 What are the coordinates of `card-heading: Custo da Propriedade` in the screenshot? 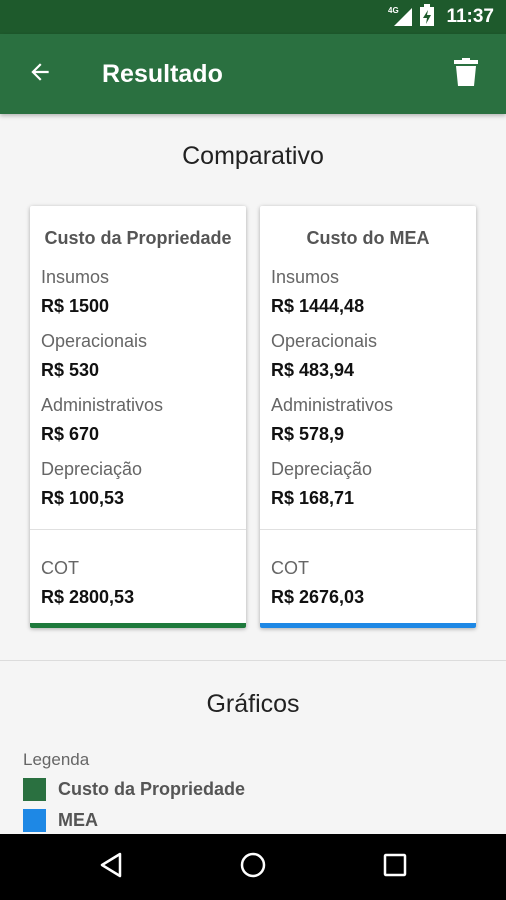 It's located at (138, 238).